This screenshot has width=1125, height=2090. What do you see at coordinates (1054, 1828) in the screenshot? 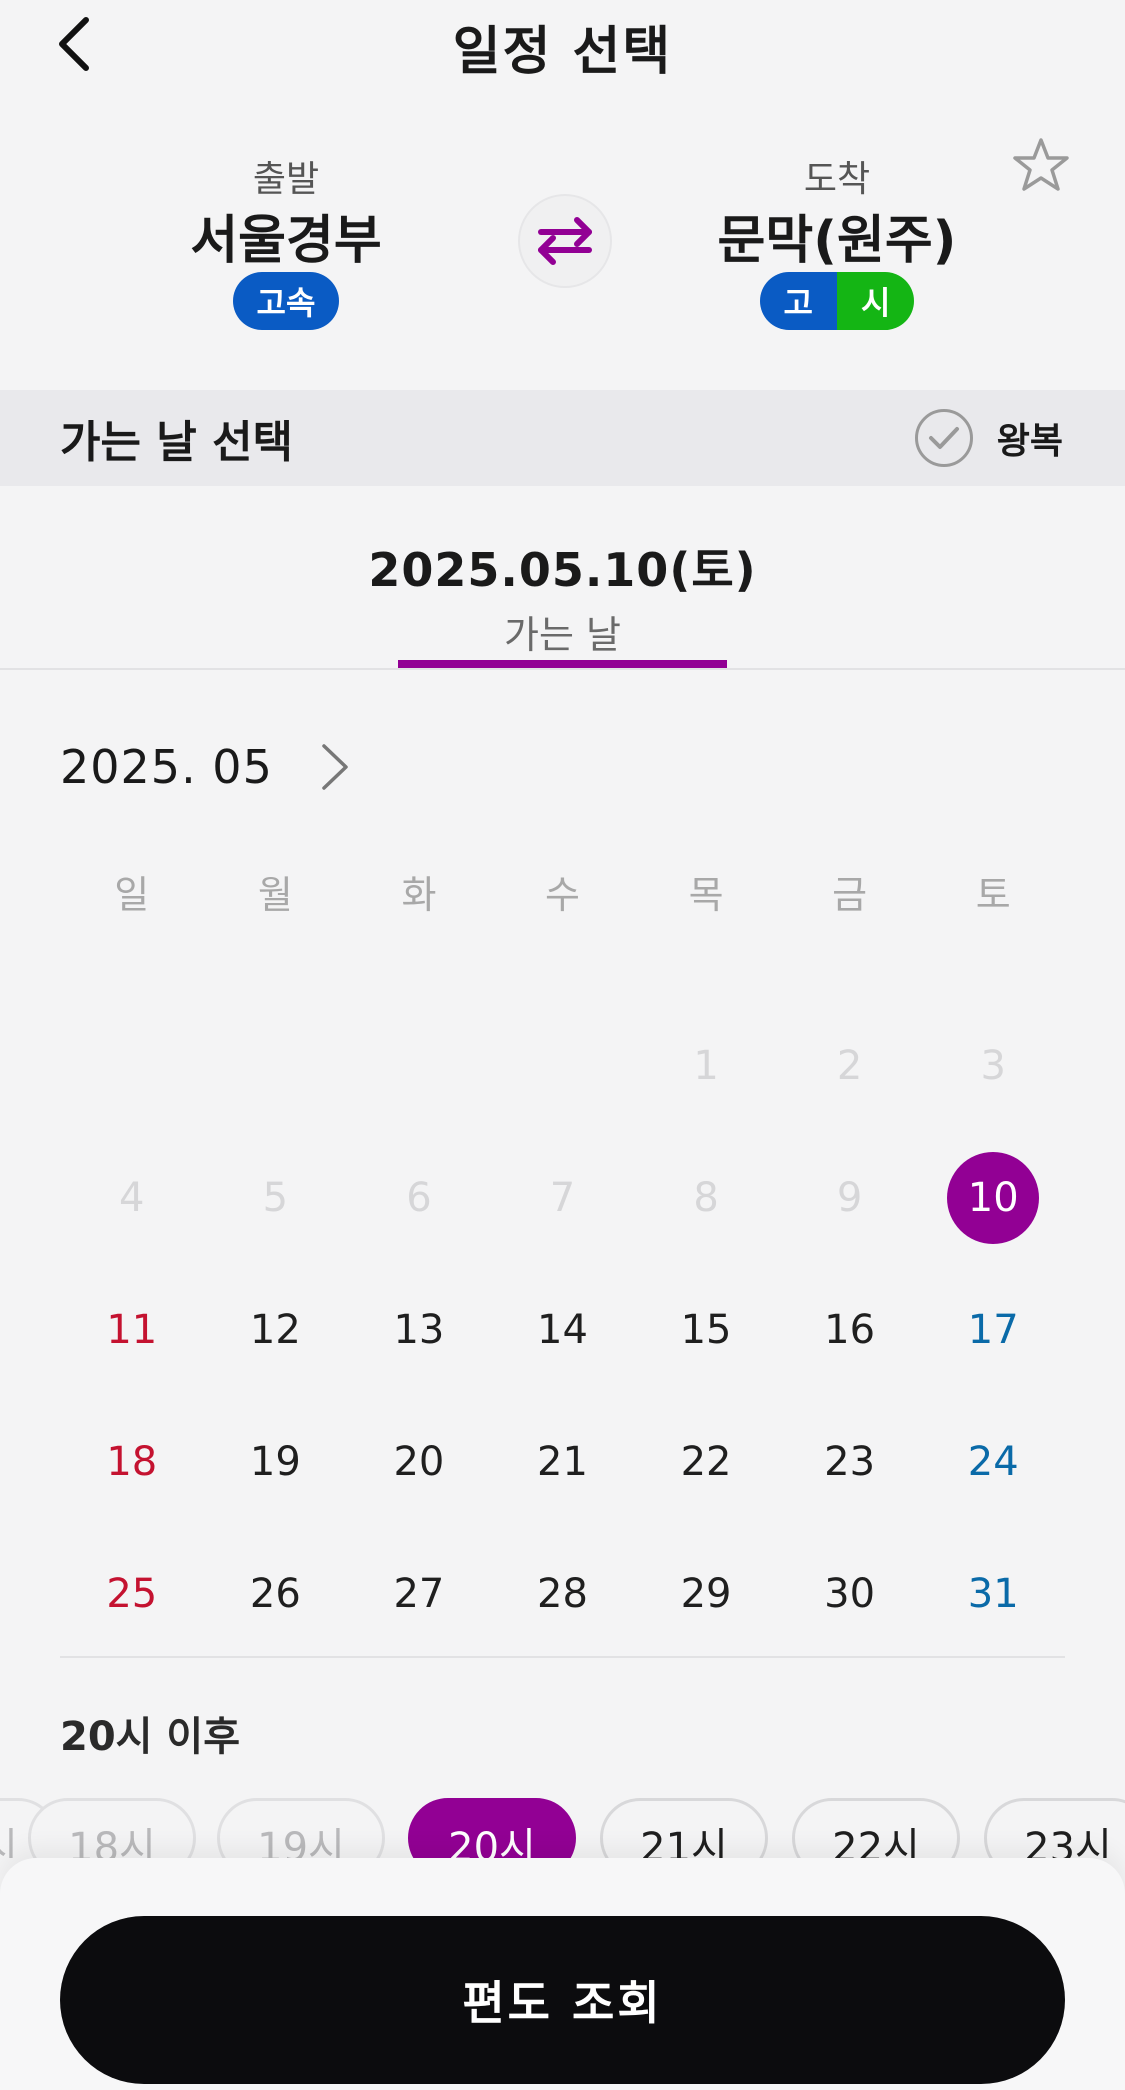
I see `time-chip: 23시` at bounding box center [1054, 1828].